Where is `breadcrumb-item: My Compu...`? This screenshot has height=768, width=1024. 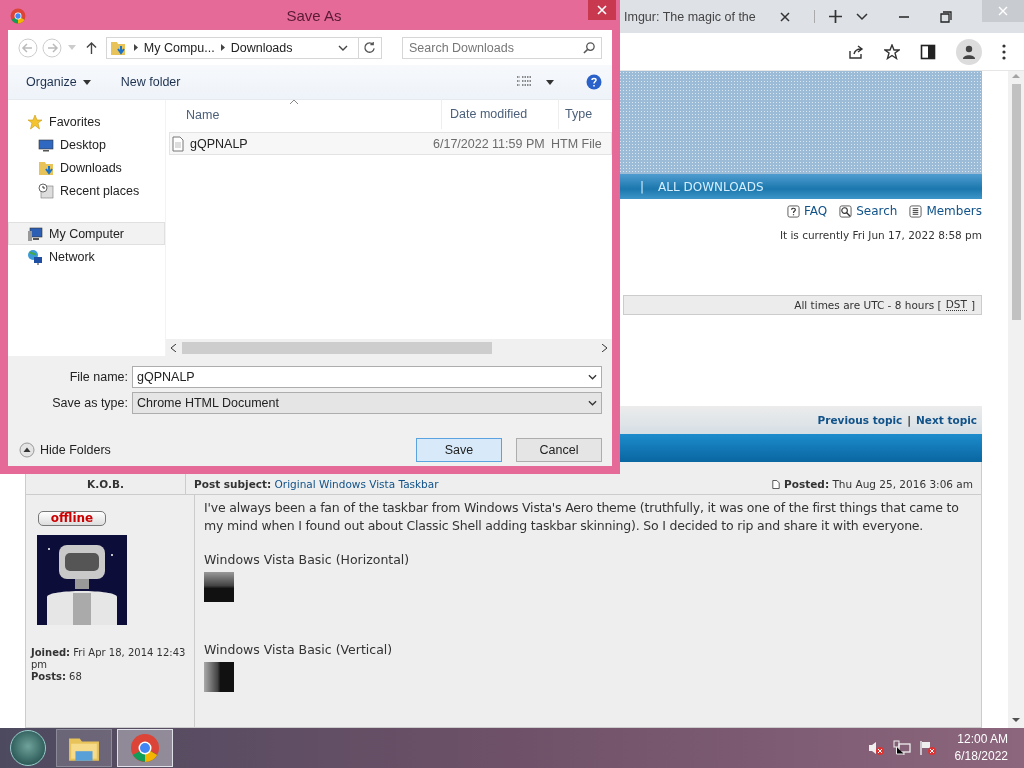
breadcrumb-item: My Compu... is located at coordinates (179, 47).